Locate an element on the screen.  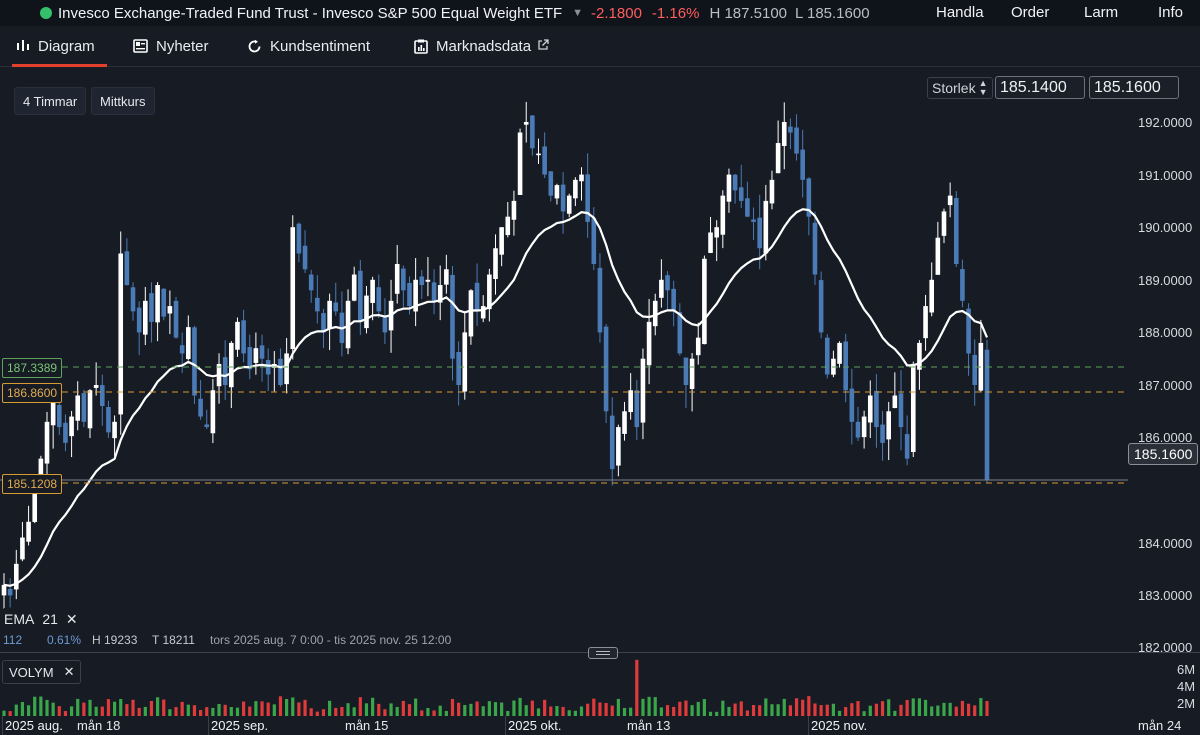
ema-period: 21 is located at coordinates (50, 619).